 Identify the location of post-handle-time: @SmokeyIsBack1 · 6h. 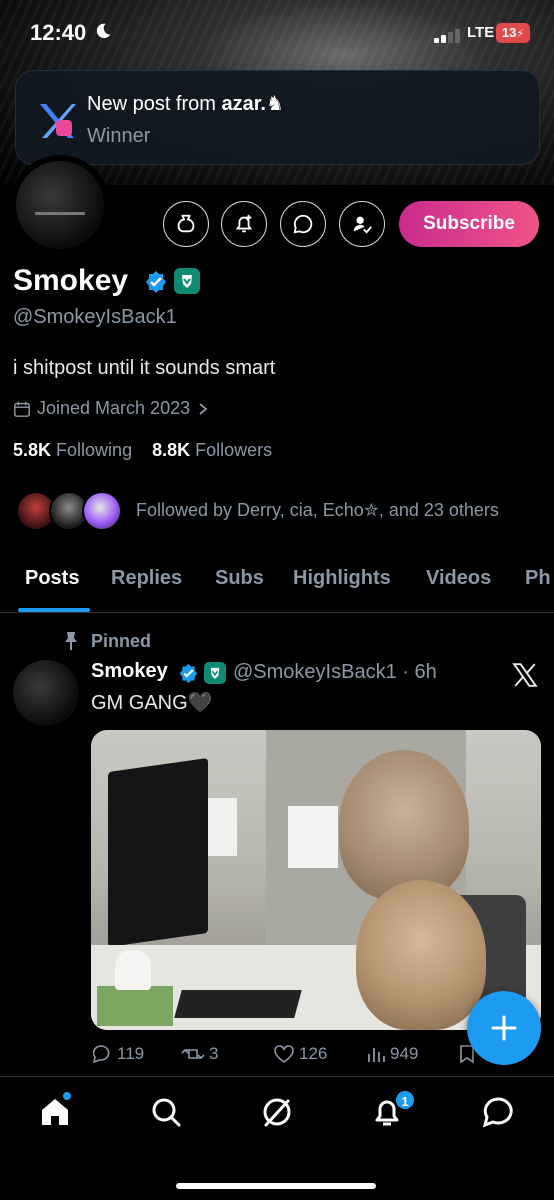
(335, 672).